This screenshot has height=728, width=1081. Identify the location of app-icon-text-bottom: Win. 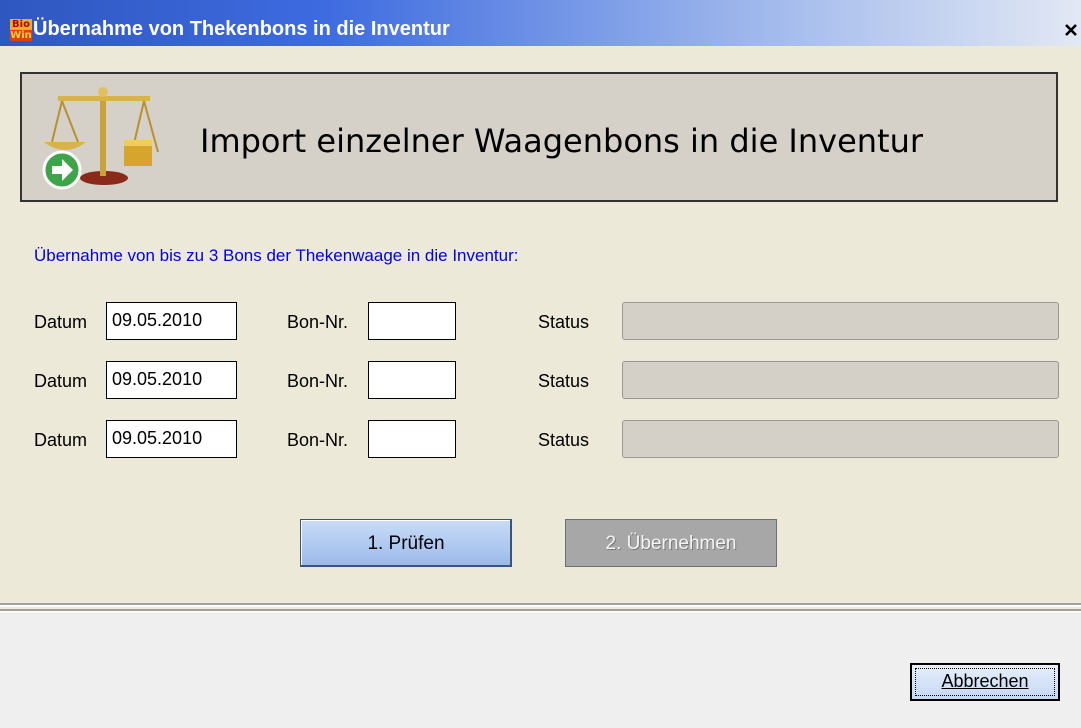
(21, 35).